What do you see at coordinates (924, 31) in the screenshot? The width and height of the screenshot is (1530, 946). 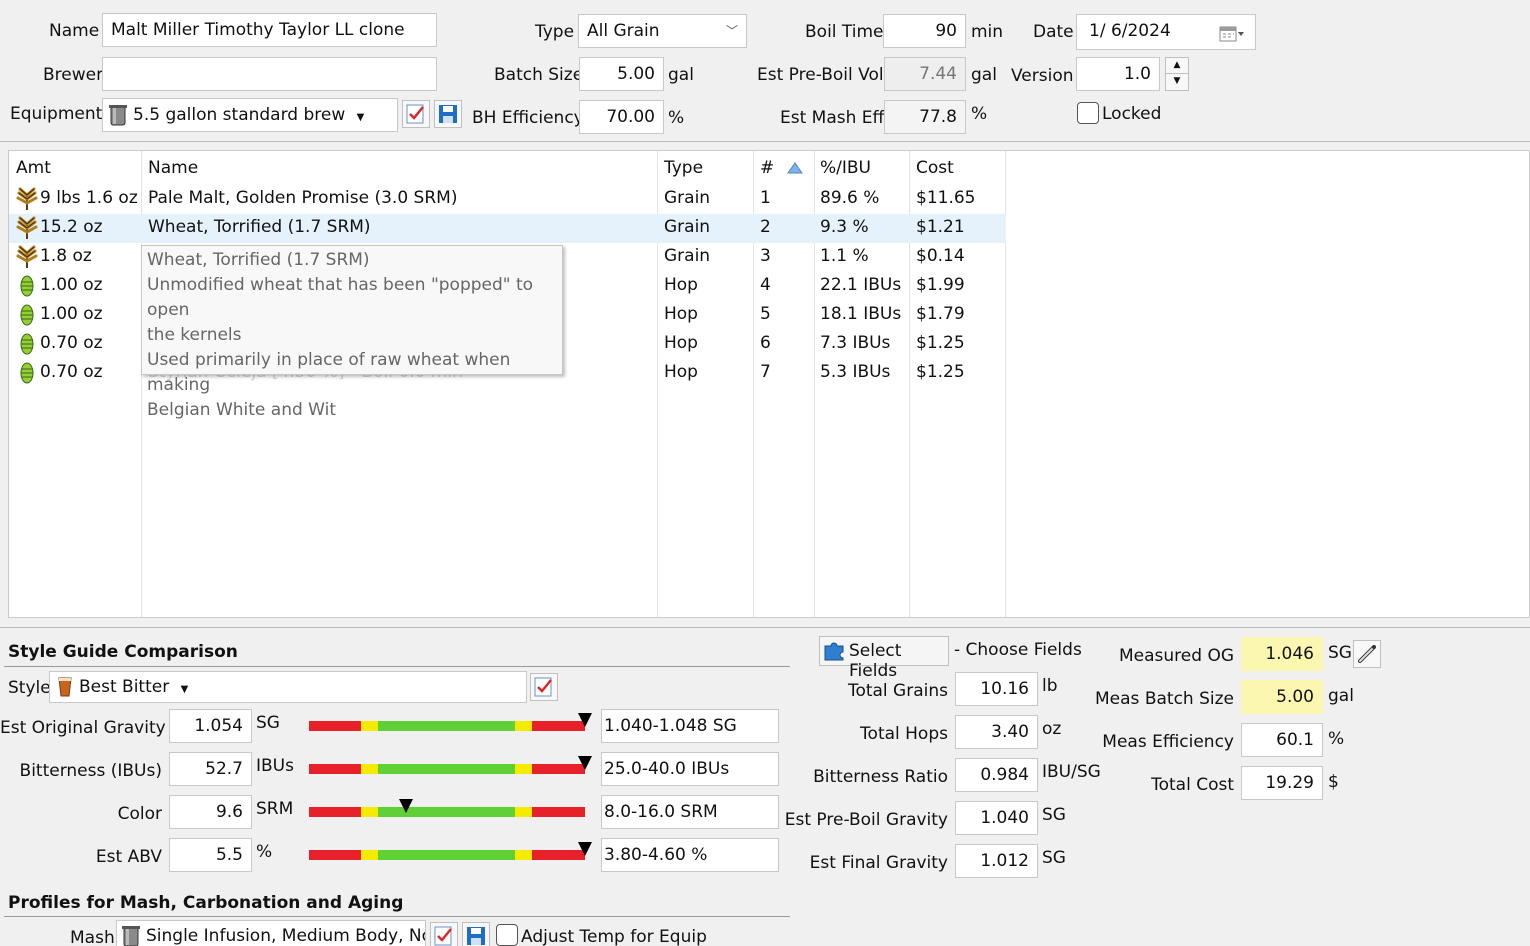 I see `boil-time-input: 90` at bounding box center [924, 31].